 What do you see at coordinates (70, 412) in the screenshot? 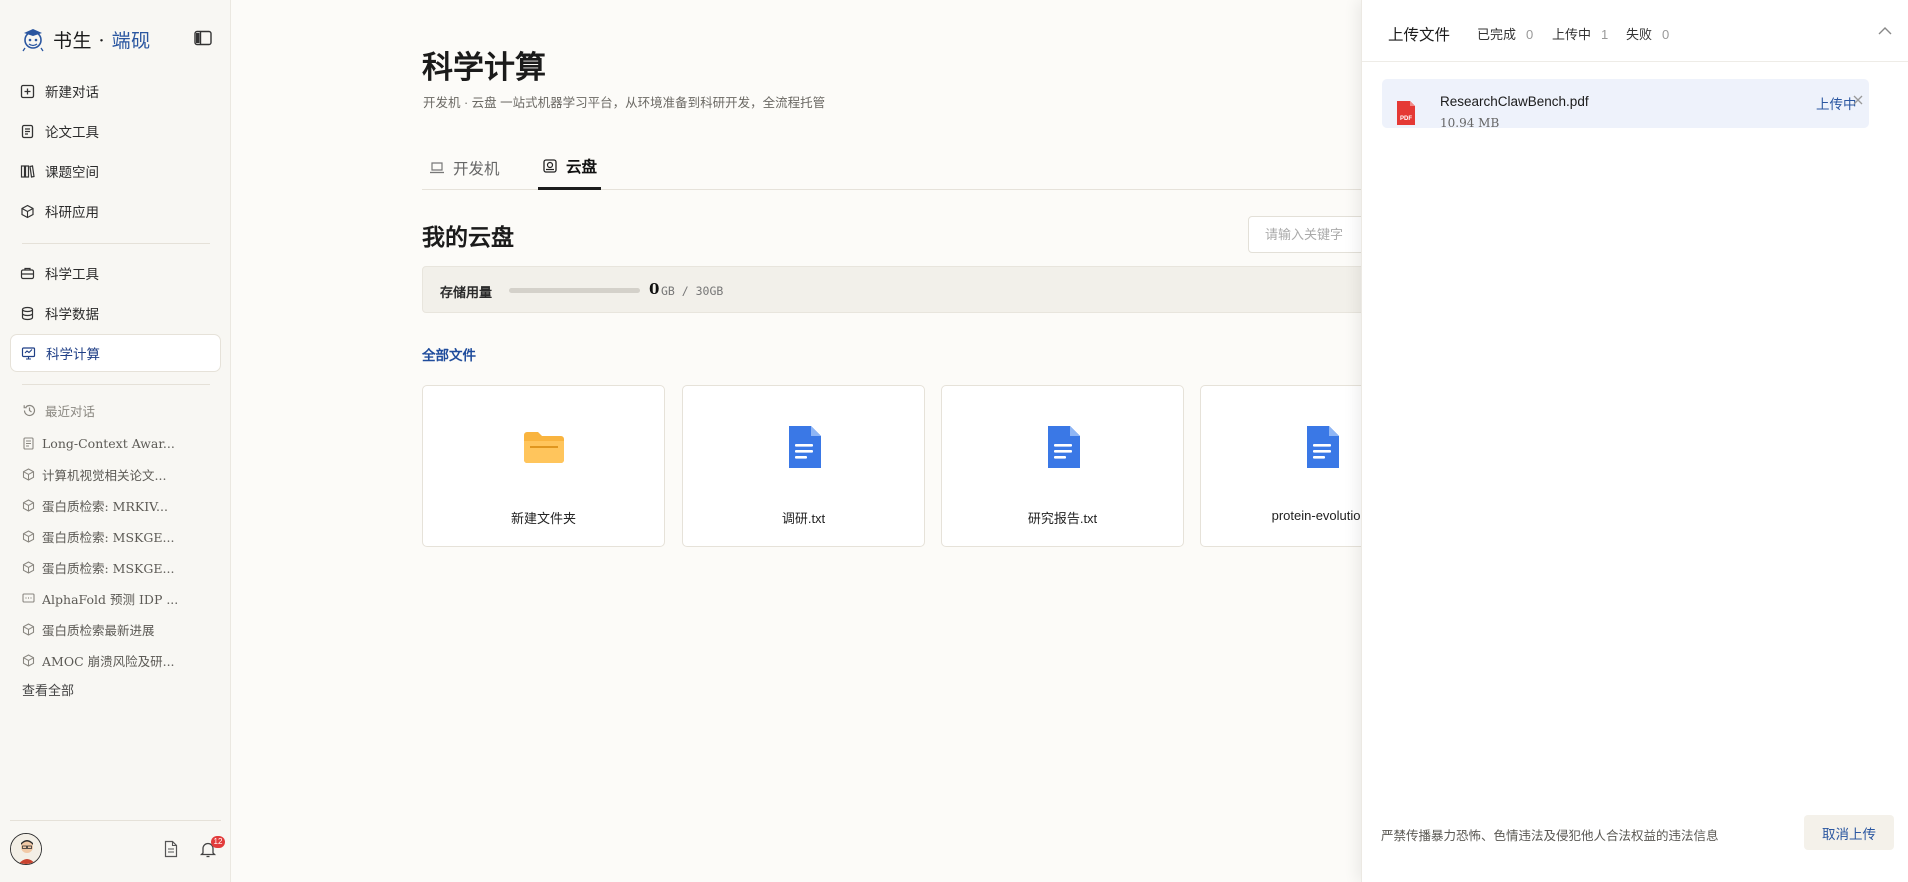
I see `recent-title-label: 最近对话` at bounding box center [70, 412].